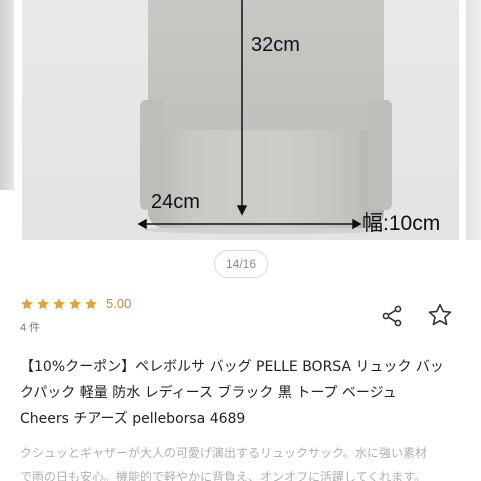 This screenshot has height=481, width=481. What do you see at coordinates (133, 419) in the screenshot?
I see `product-title-line: Cheers チアーズ pelleborsa 4689` at bounding box center [133, 419].